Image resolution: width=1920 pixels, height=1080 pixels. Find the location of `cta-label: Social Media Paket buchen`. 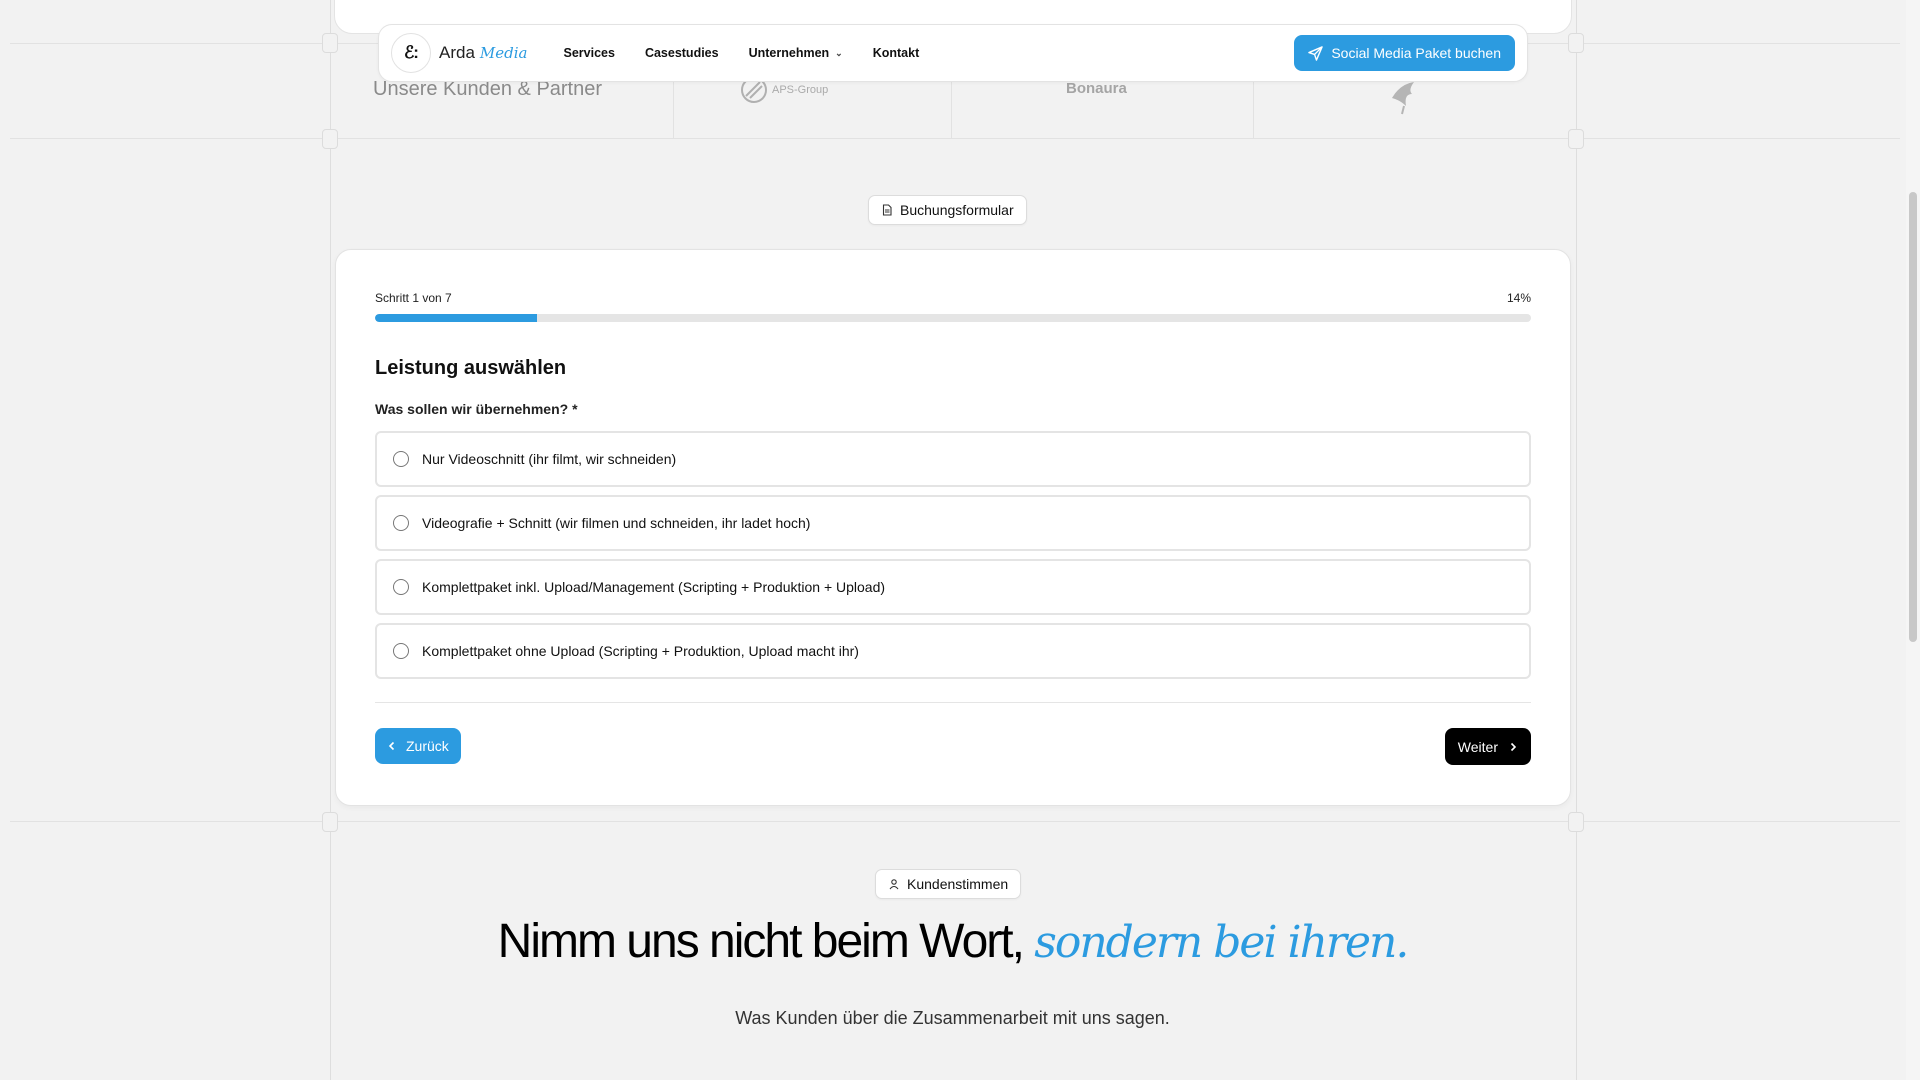

cta-label: Social Media Paket buchen is located at coordinates (1416, 53).